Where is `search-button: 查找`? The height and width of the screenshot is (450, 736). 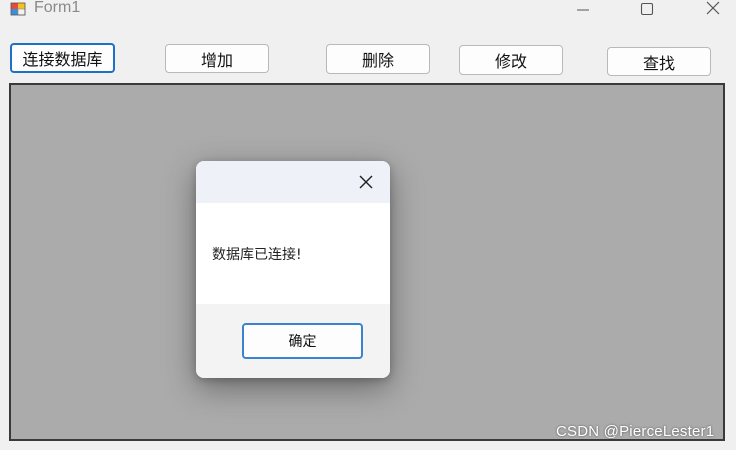
search-button: 查找 is located at coordinates (659, 61).